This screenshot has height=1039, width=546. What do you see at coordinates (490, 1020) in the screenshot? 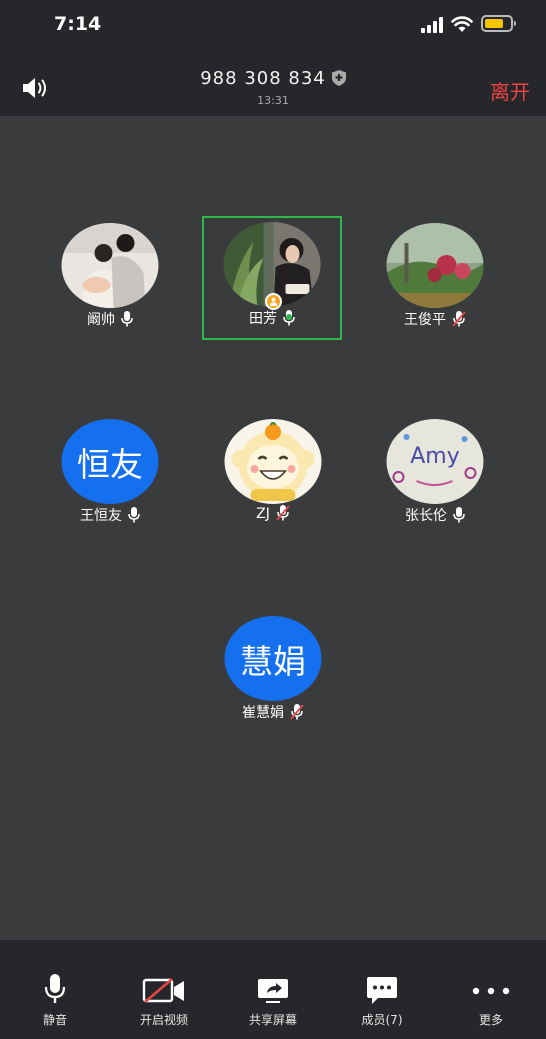
I see `more-label: 更多` at bounding box center [490, 1020].